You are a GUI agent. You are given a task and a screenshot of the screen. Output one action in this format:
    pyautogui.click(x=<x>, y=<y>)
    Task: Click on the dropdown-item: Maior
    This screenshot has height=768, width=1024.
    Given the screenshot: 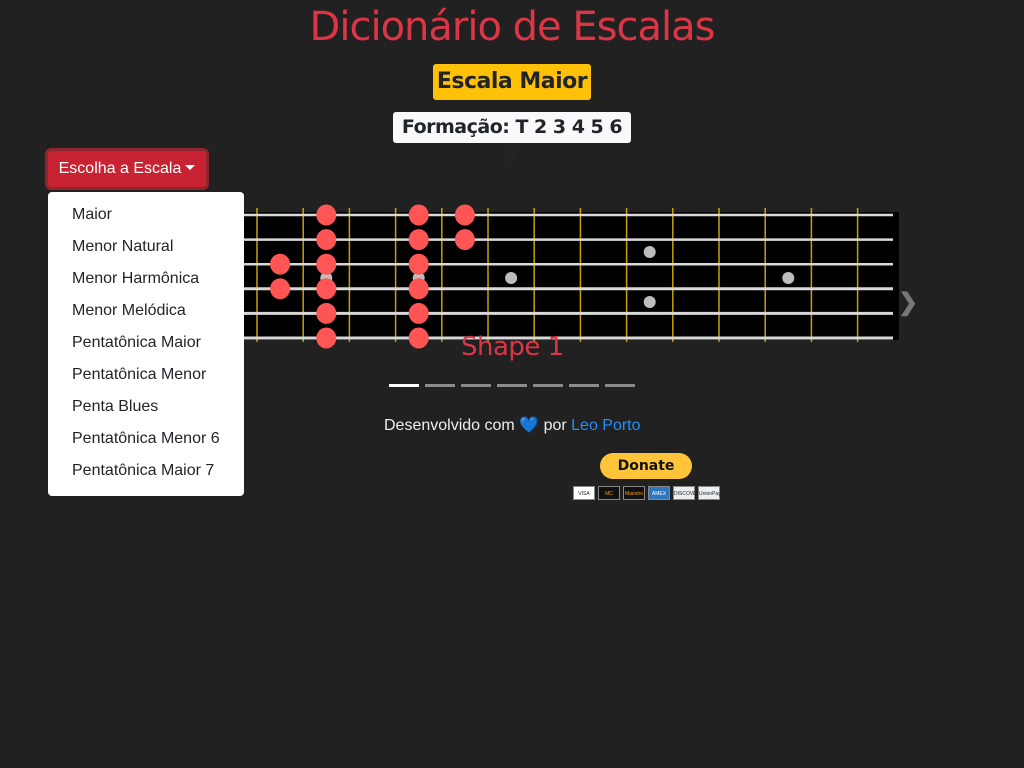 What is the action you would take?
    pyautogui.click(x=146, y=215)
    